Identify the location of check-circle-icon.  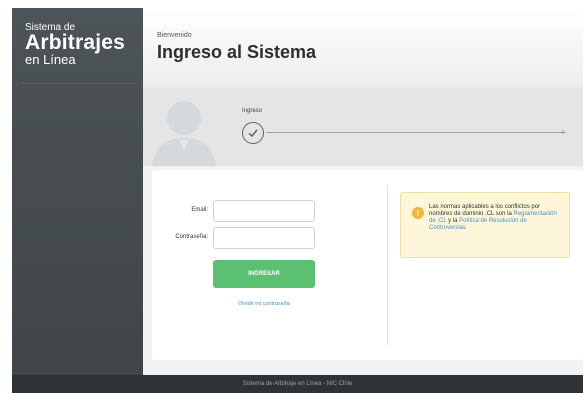
(253, 133).